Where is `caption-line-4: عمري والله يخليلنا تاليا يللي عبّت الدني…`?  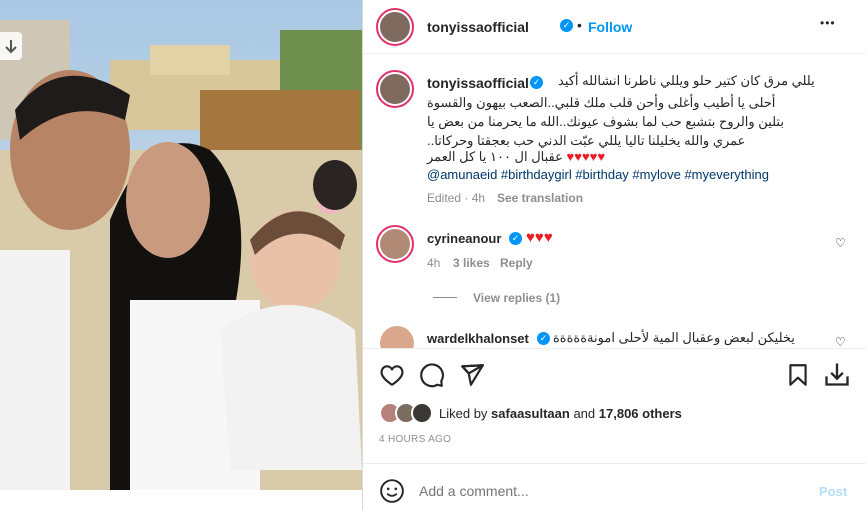
caption-line-4: عمري والله يخليلنا تاليا يللي عبّت الدني… is located at coordinates (586, 140).